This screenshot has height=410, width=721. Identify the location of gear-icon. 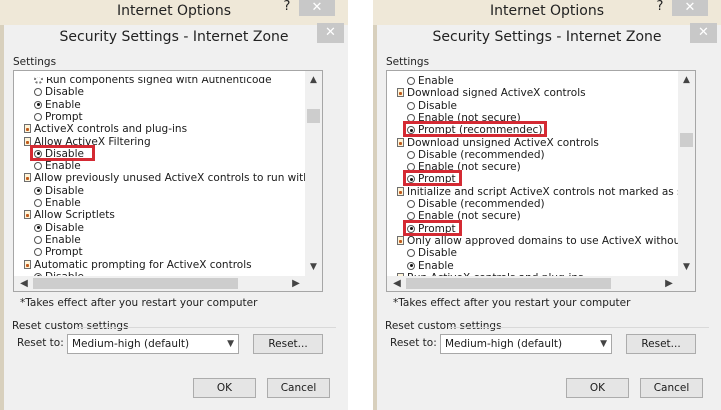
(38, 80).